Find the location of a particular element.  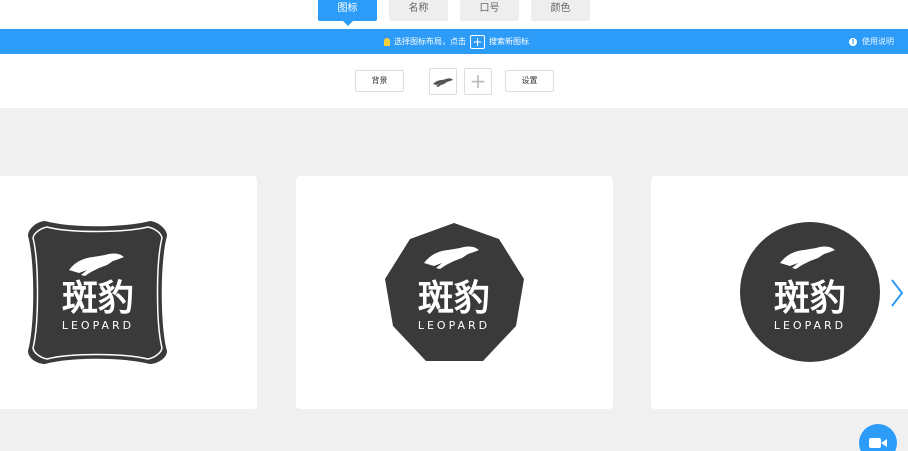

layout-hint: 选择图标布局，点击 + 搜索新图标 is located at coordinates (456, 41).